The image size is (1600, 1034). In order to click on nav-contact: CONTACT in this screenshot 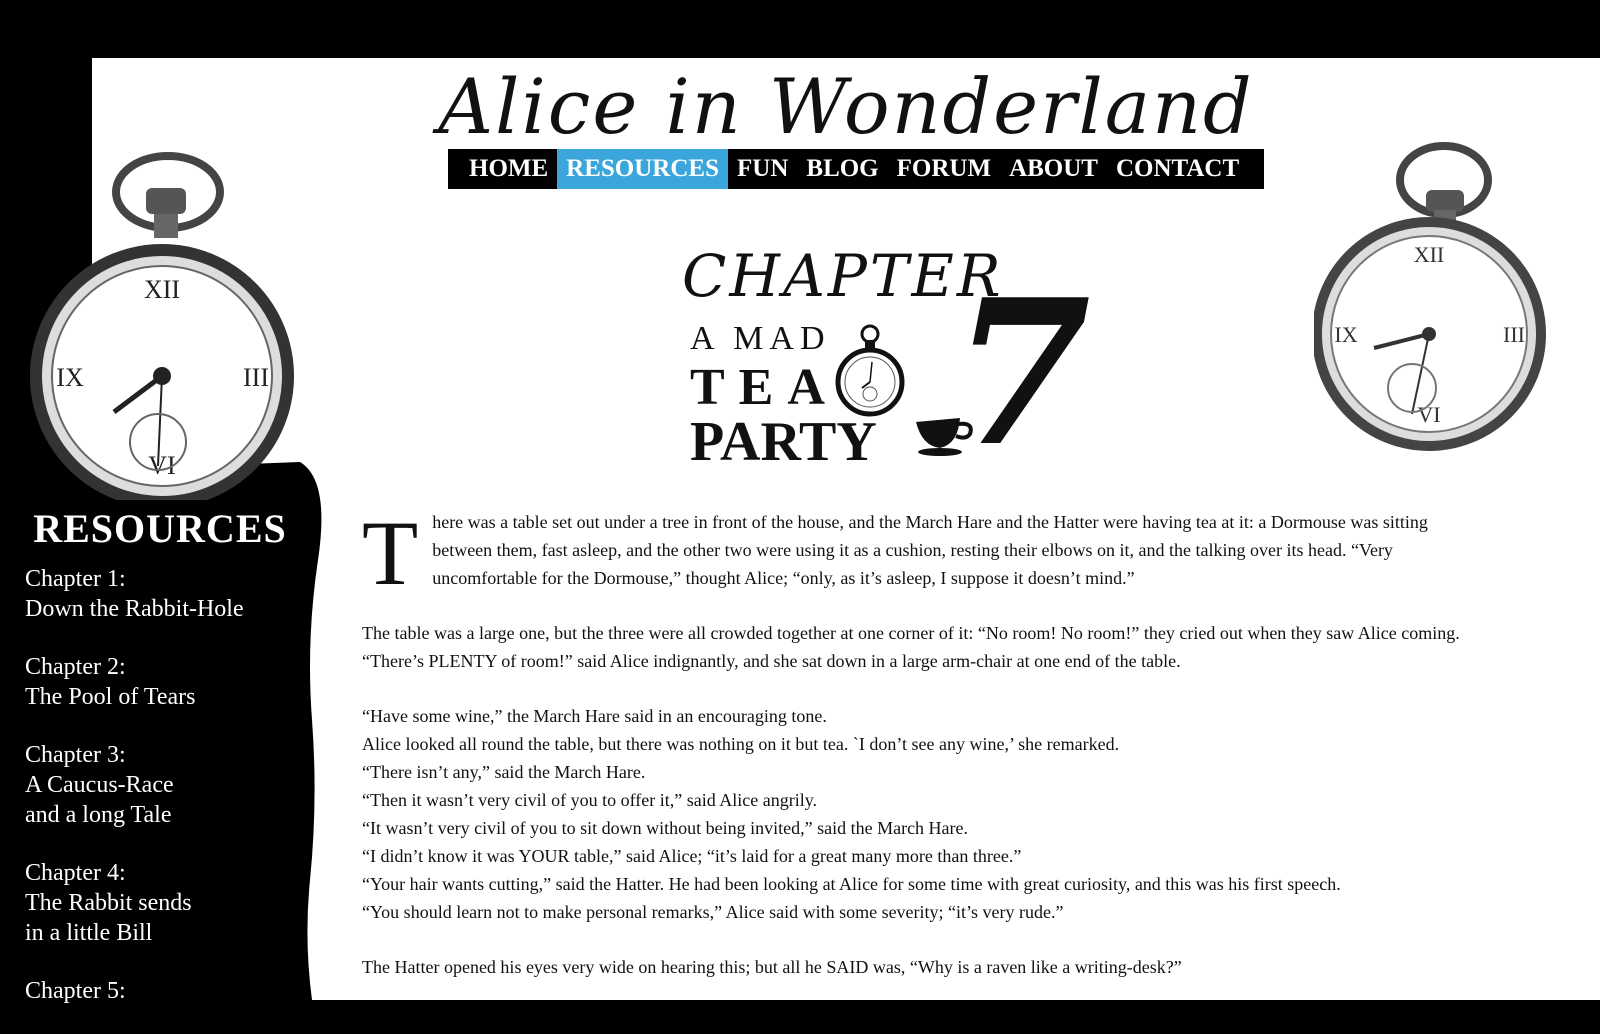, I will do `click(1177, 169)`.